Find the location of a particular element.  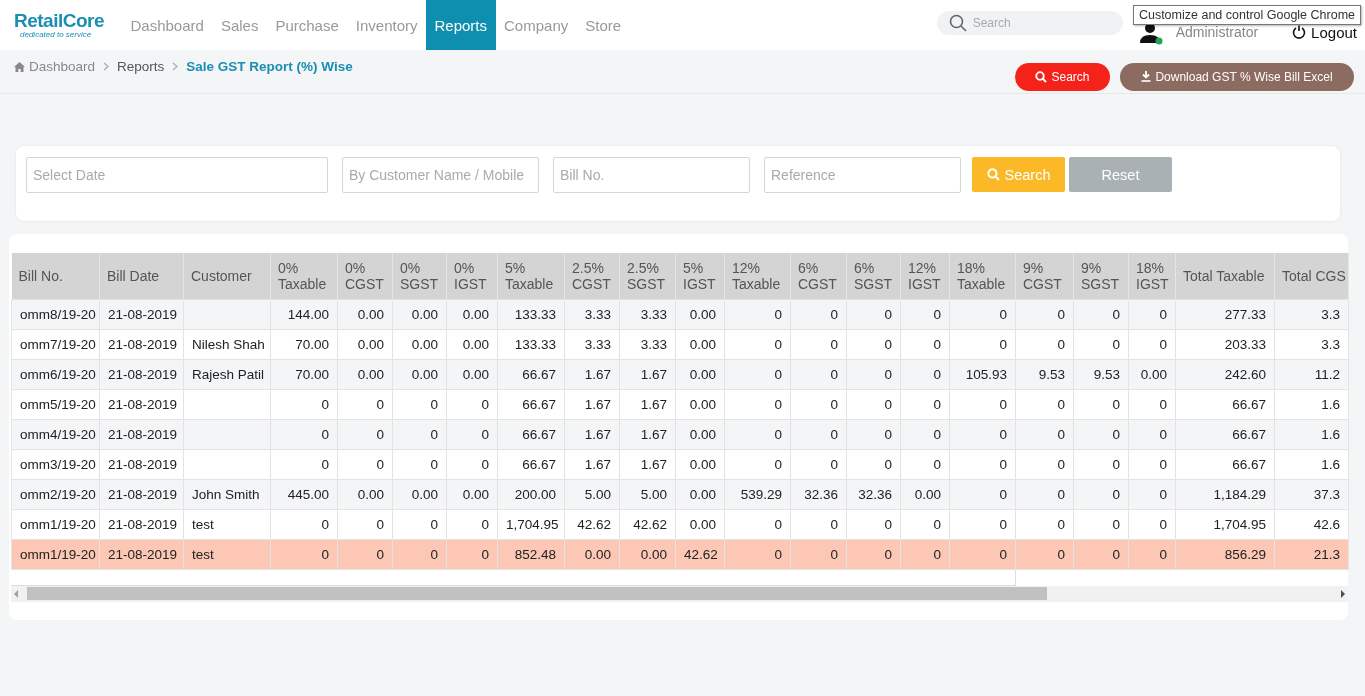

nav-tab: Company is located at coordinates (536, 25).